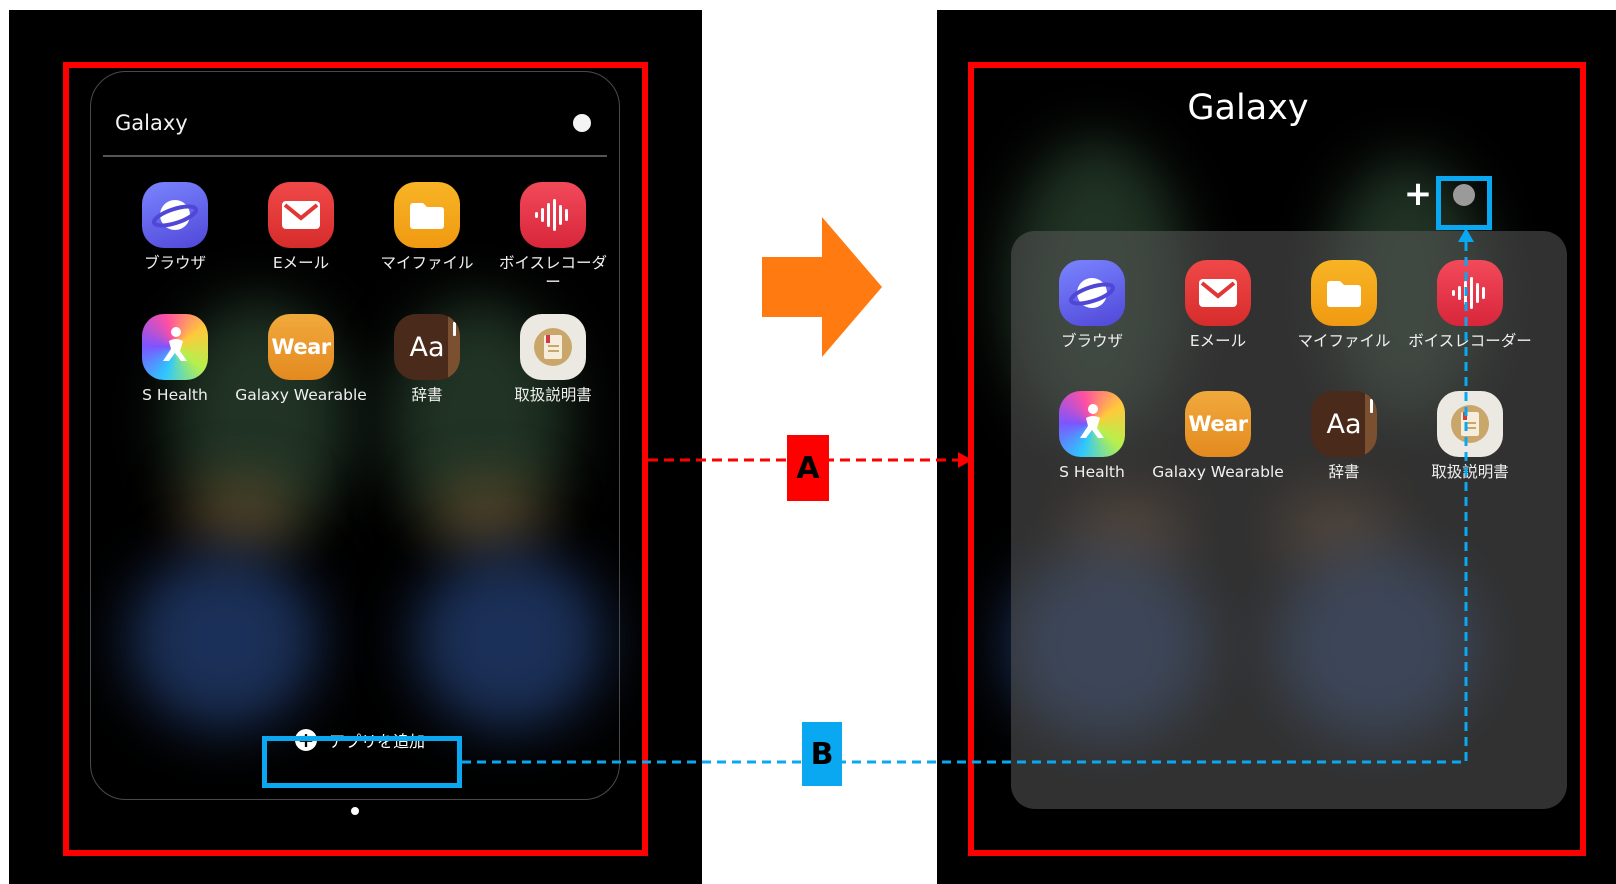 This screenshot has height=884, width=1616. What do you see at coordinates (808, 468) in the screenshot?
I see `badge-a: A` at bounding box center [808, 468].